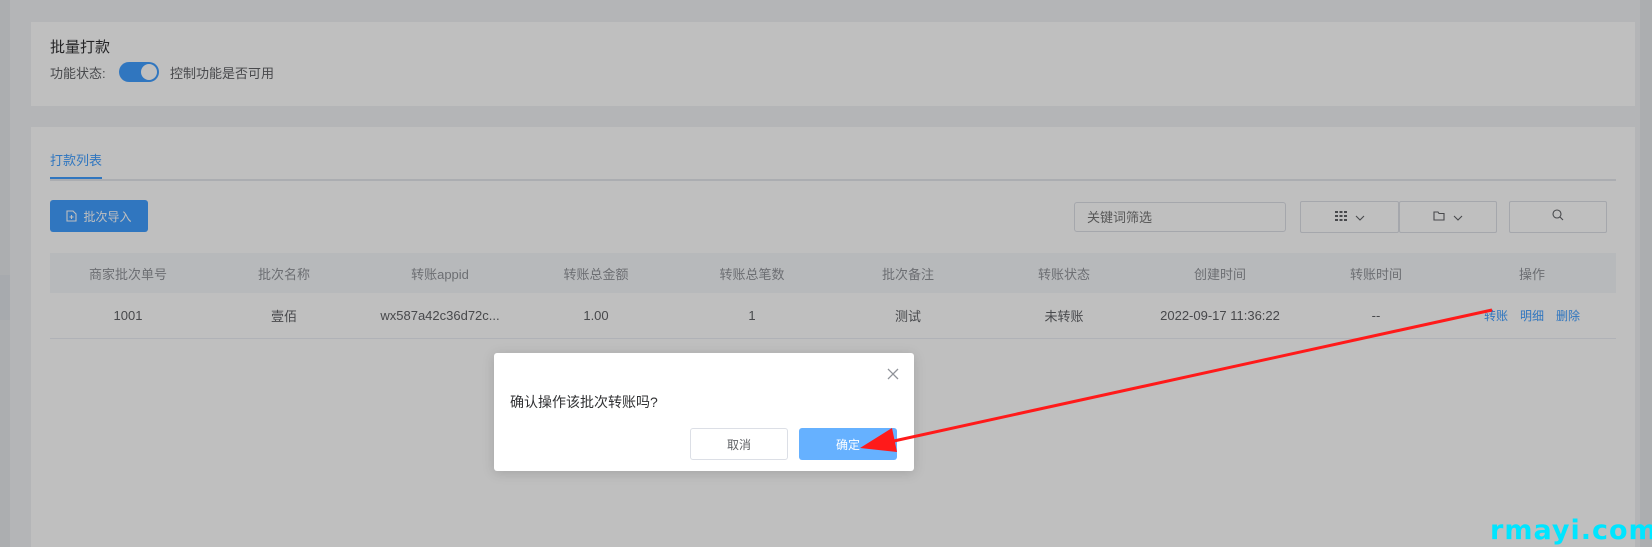 This screenshot has width=1652, height=547. Describe the element at coordinates (878, 440) in the screenshot. I see `arrow-head` at that location.